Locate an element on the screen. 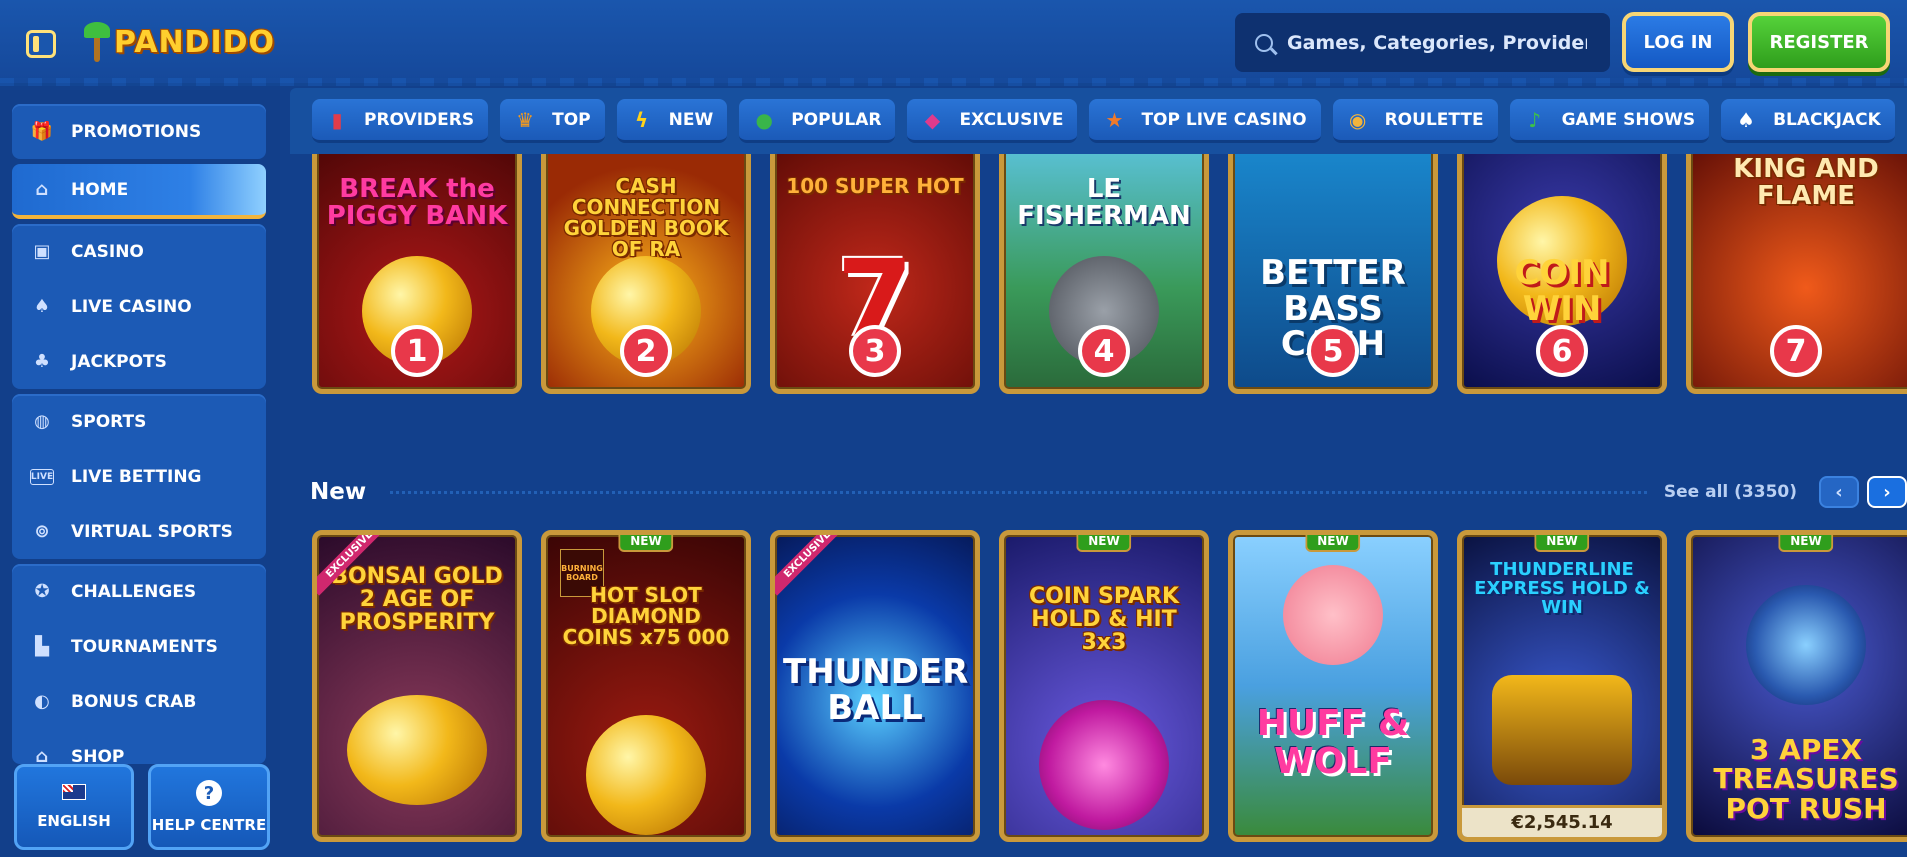  sidebar-item-label: PROMOTIONS is located at coordinates (136, 131).